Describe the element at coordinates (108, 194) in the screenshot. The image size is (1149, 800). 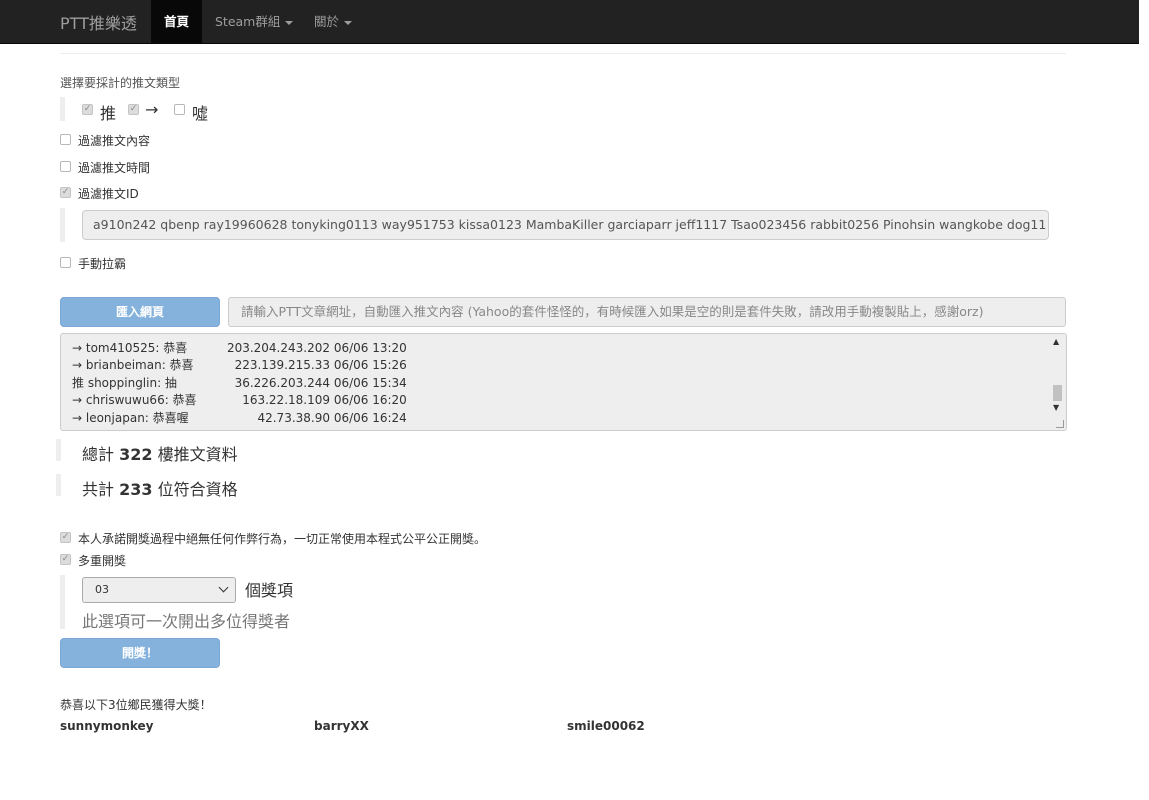
I see `filter-id-label: 過濾推文ID` at that location.